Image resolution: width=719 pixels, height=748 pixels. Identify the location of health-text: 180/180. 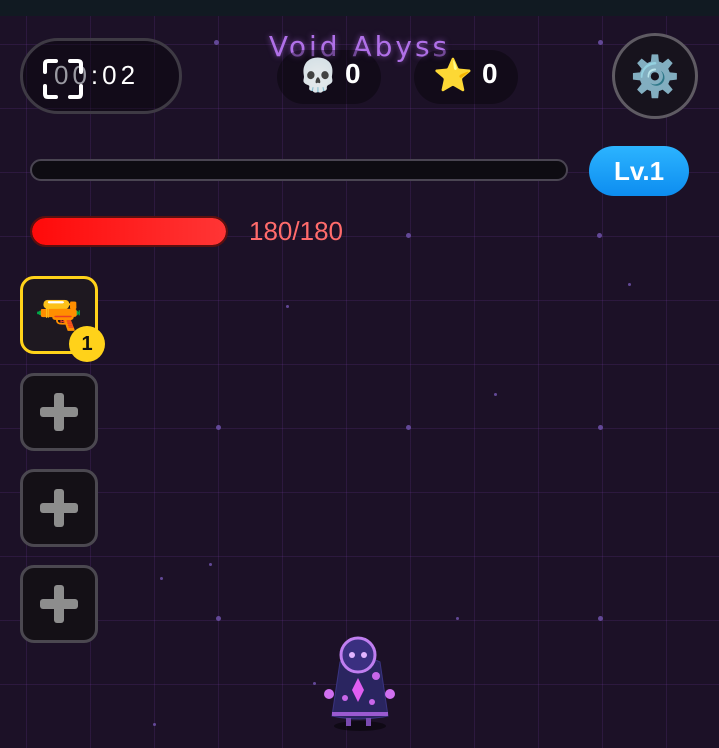
(296, 231).